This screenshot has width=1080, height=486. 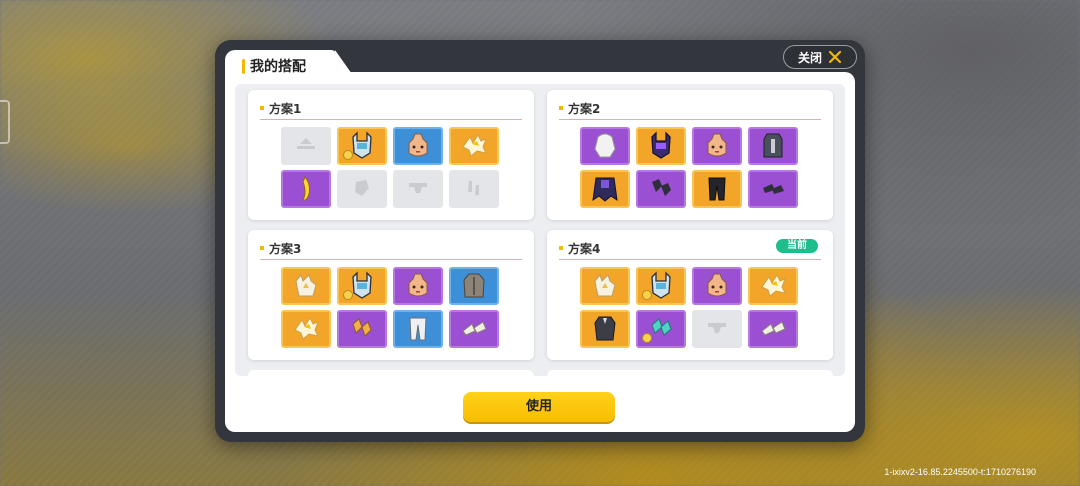 I want to click on current-badge: 当前, so click(x=797, y=246).